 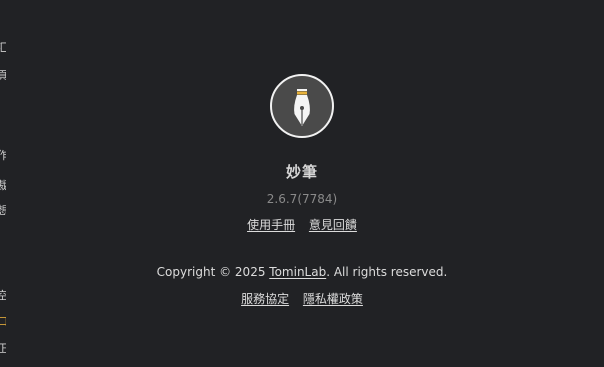 I want to click on feedback-link: 意見回饋, so click(x=333, y=225).